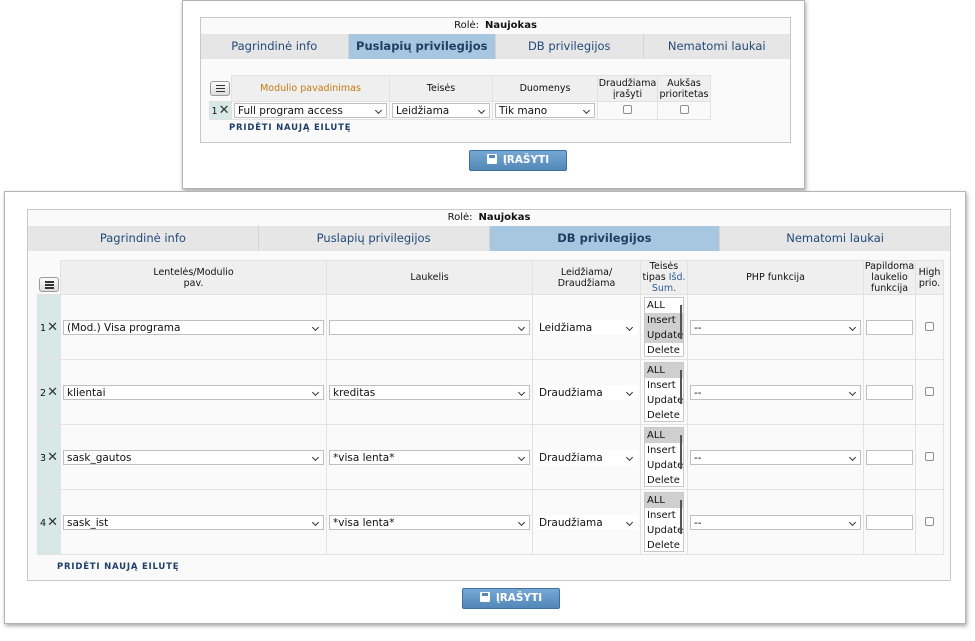 The width and height of the screenshot is (975, 641). I want to click on row-index: 3, so click(43, 458).